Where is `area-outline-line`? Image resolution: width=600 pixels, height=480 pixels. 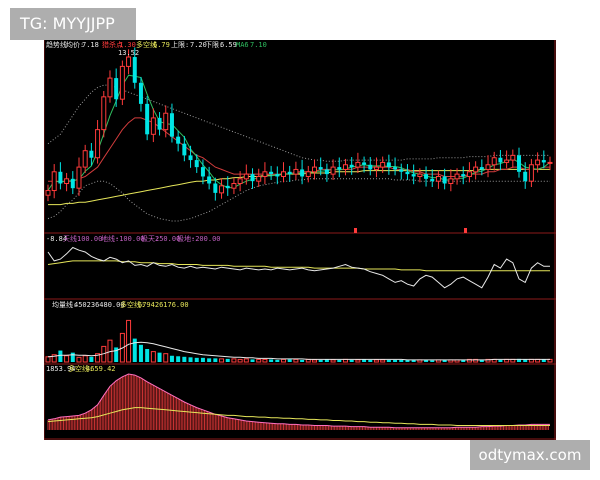
area-outline-line is located at coordinates (298, 401).